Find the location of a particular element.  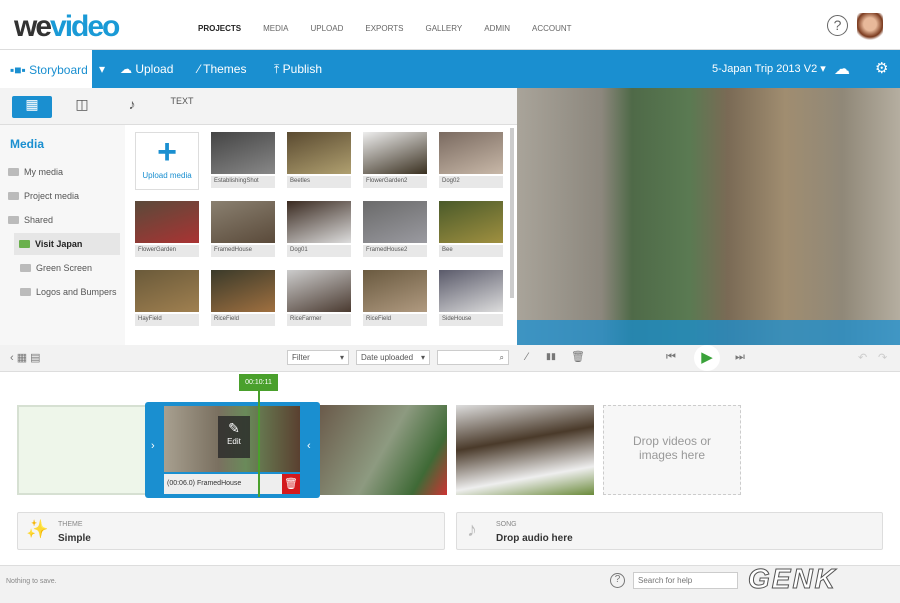

folder-visit-japan: Visit Japan is located at coordinates (67, 244).